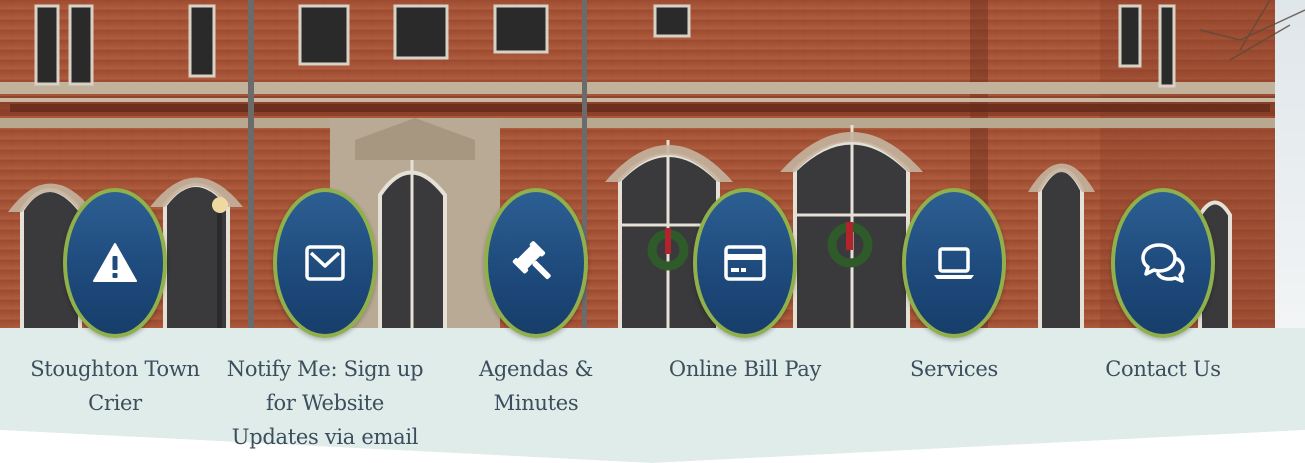 This screenshot has height=463, width=1305. What do you see at coordinates (531, 260) in the screenshot?
I see `gavel-icon` at bounding box center [531, 260].